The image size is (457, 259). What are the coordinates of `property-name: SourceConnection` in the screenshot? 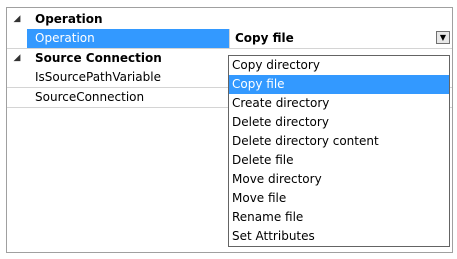 It's located at (128, 97).